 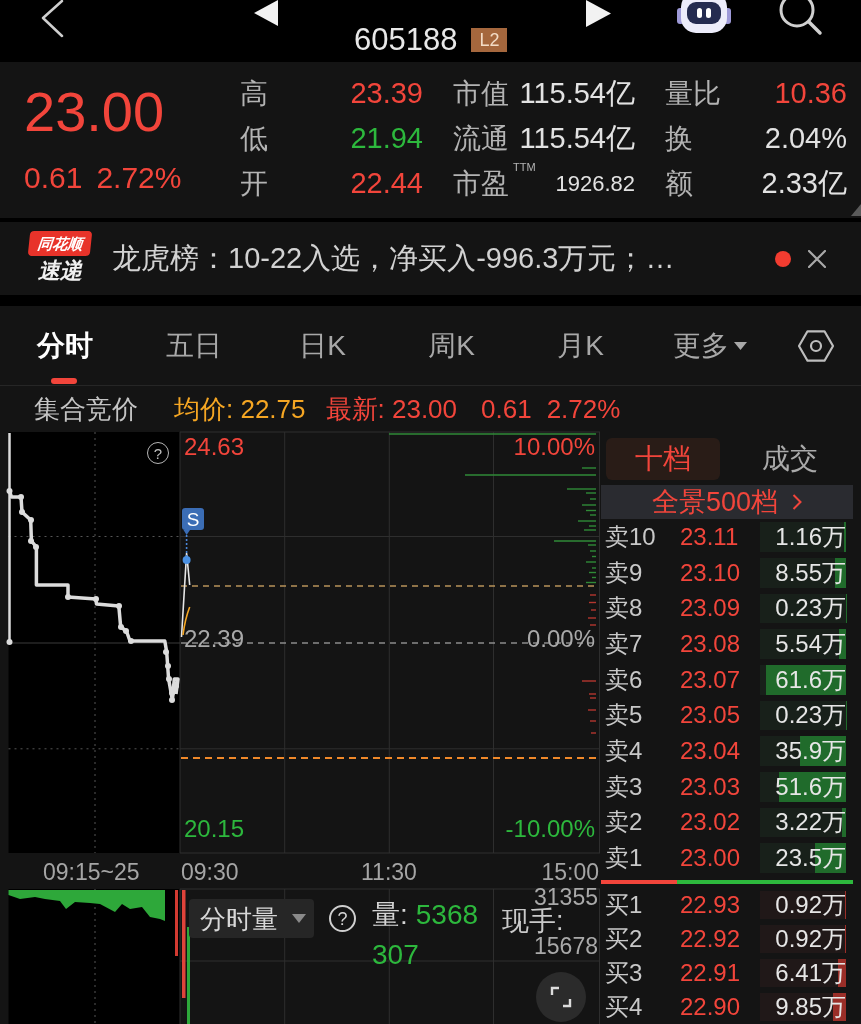 What do you see at coordinates (193, 519) in the screenshot?
I see `signal-badge: S` at bounding box center [193, 519].